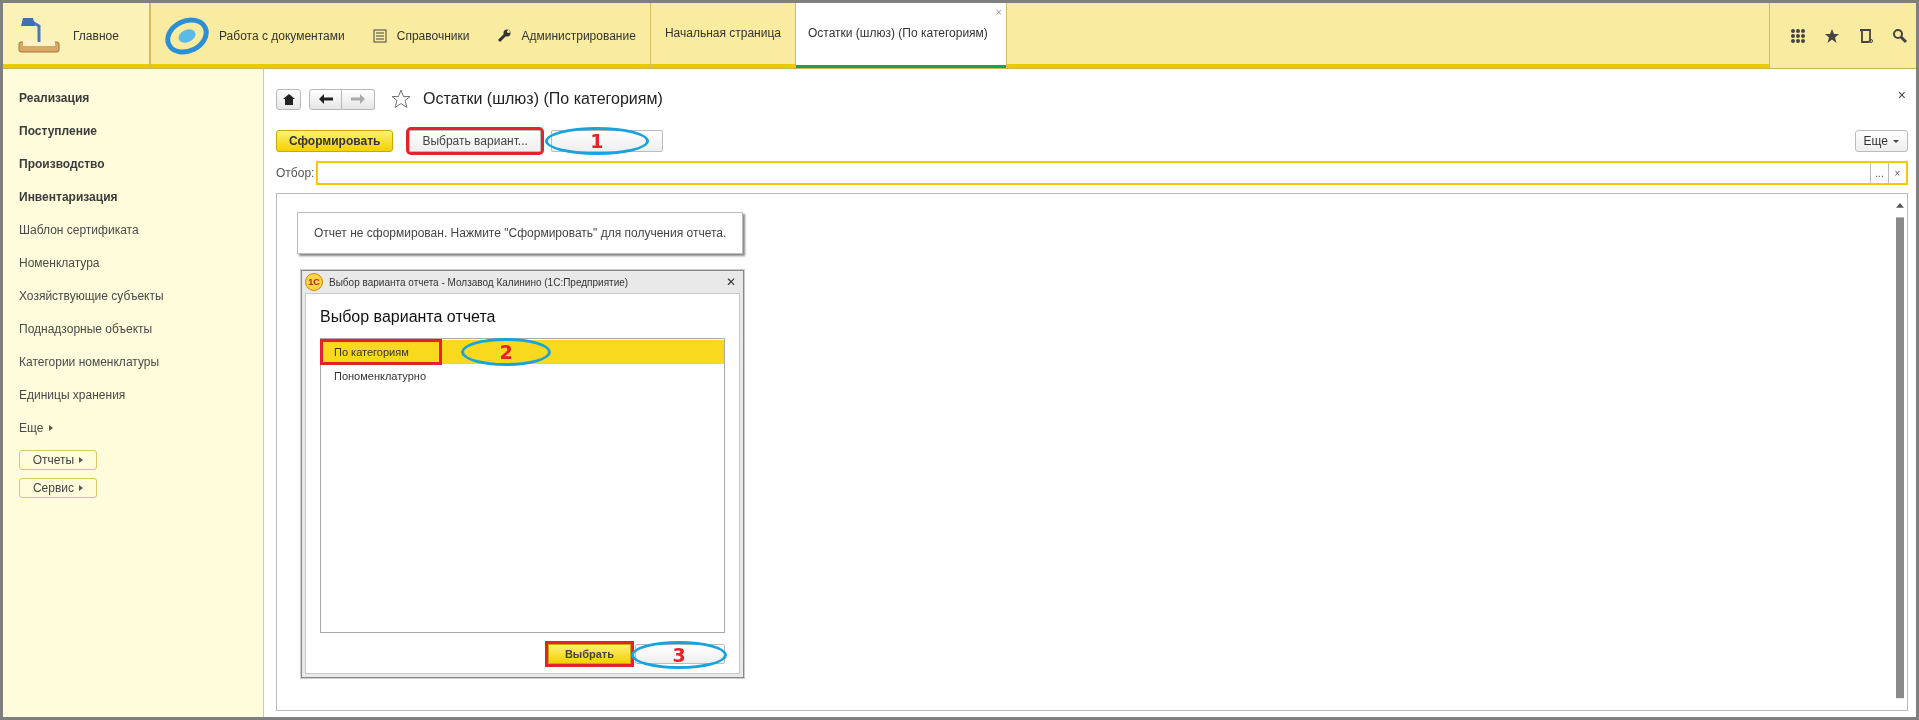 The width and height of the screenshot is (1919, 720). Describe the element at coordinates (520, 233) in the screenshot. I see `report-message: Отчет не сформирован. Нажмите "Сформировать" для получения отчета.` at that location.